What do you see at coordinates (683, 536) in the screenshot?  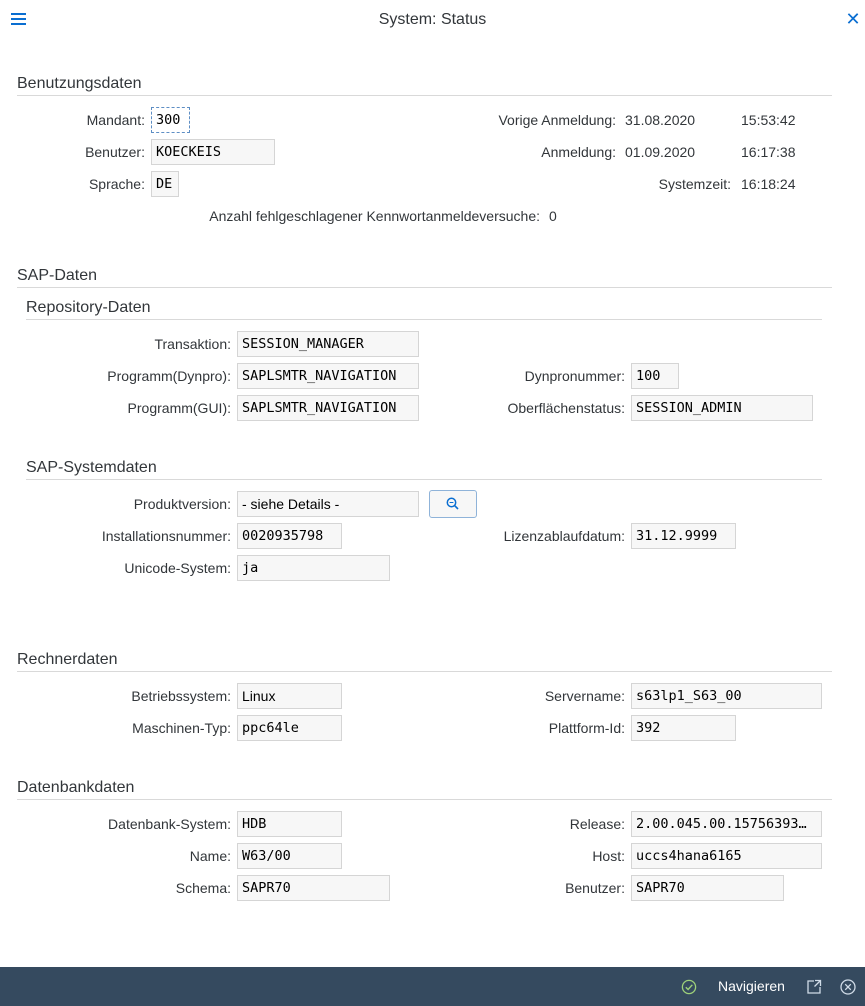 I see `license-expiry-field: 31.12.9999` at bounding box center [683, 536].